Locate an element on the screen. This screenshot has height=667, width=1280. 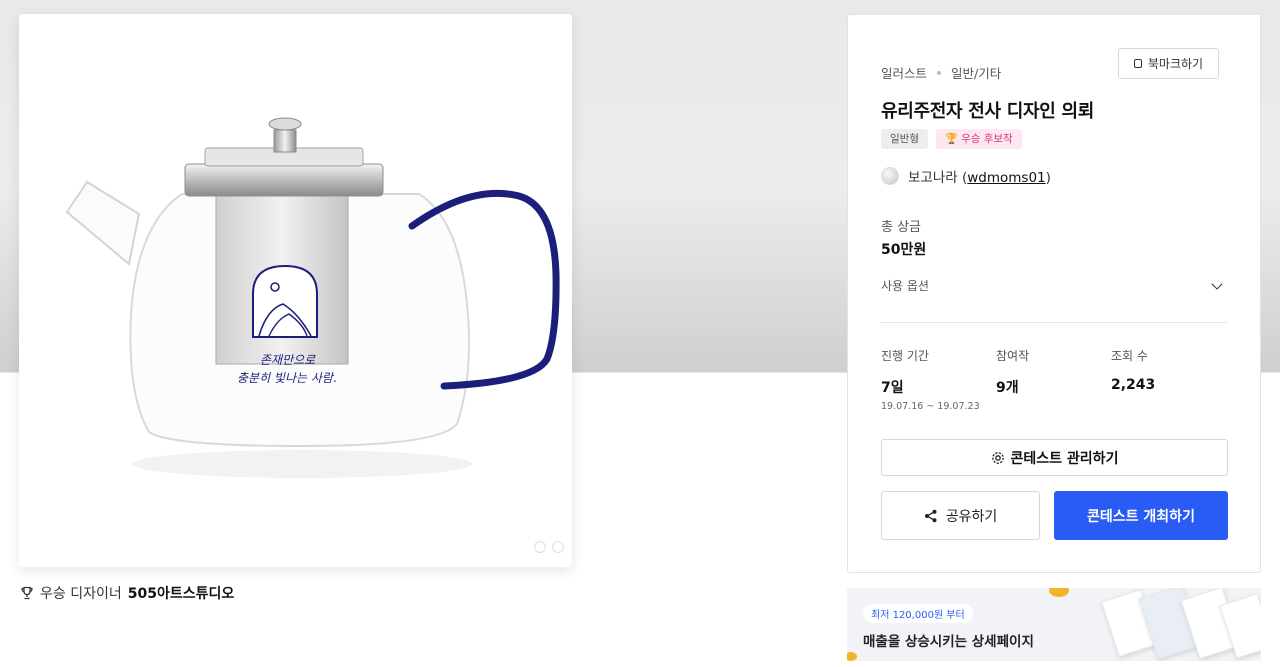
badge-contest-type: 일반형 is located at coordinates (904, 139).